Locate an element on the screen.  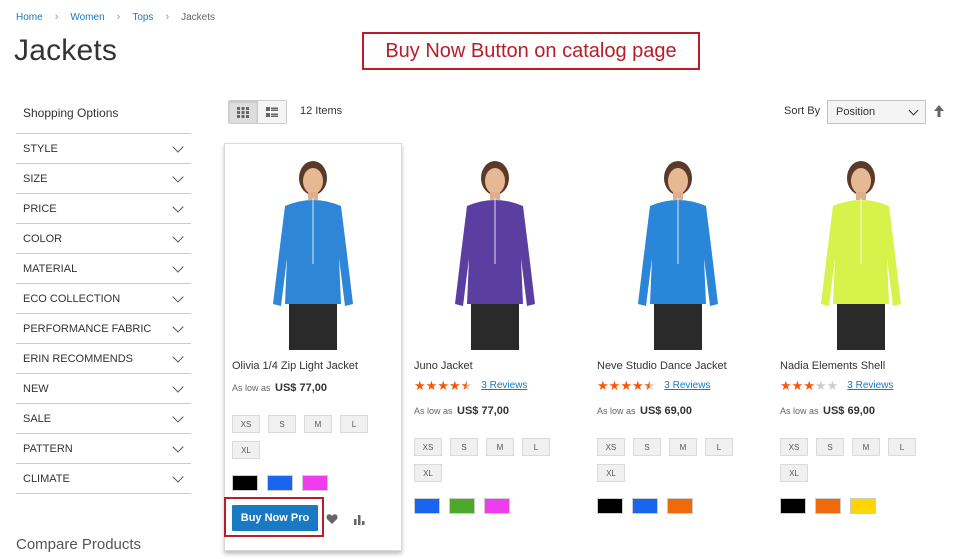
filter-pattern: PATTERN is located at coordinates (103, 449).